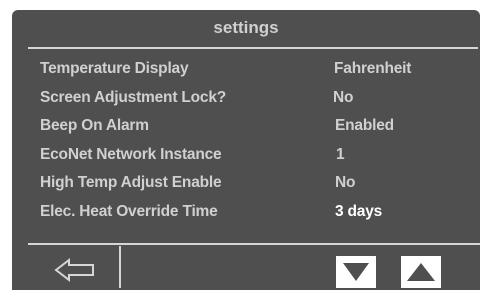 This screenshot has width=490, height=295. I want to click on header: settings, so click(246, 29).